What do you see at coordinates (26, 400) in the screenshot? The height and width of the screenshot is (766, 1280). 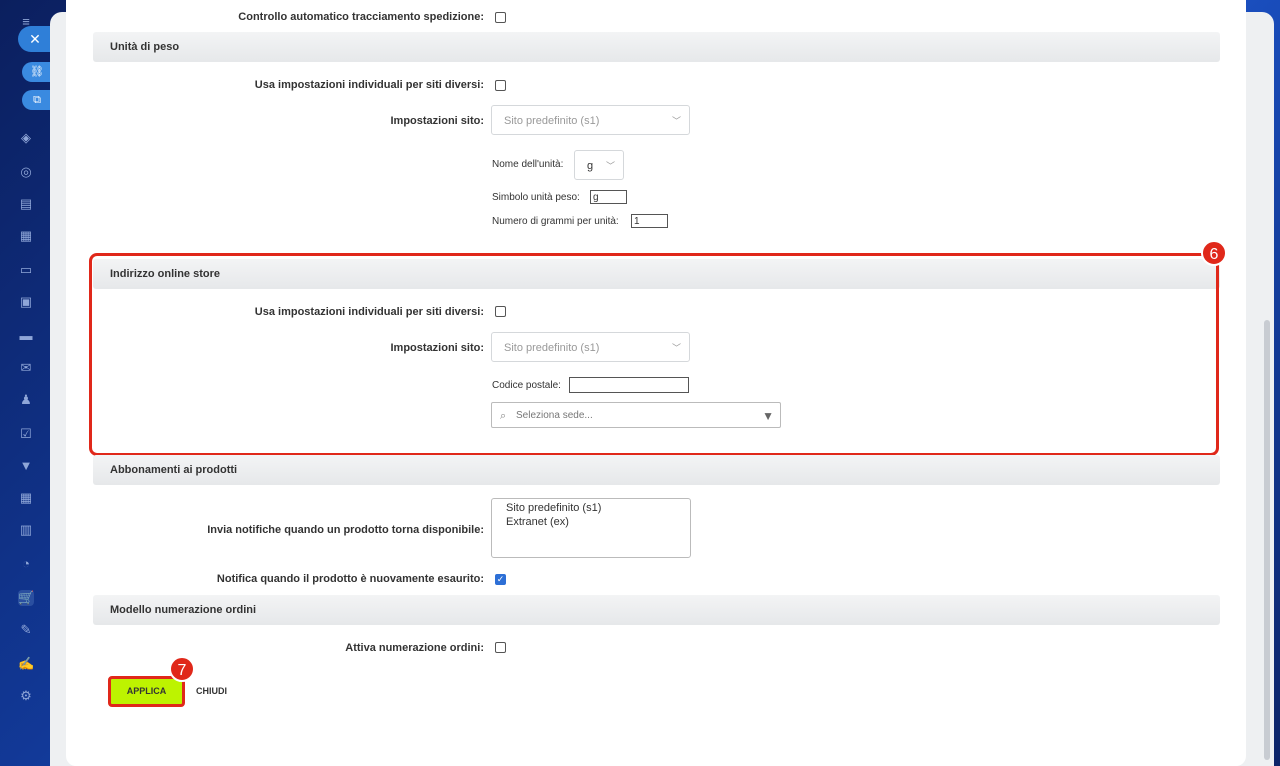 I see `contacts-icon: ♟` at bounding box center [26, 400].